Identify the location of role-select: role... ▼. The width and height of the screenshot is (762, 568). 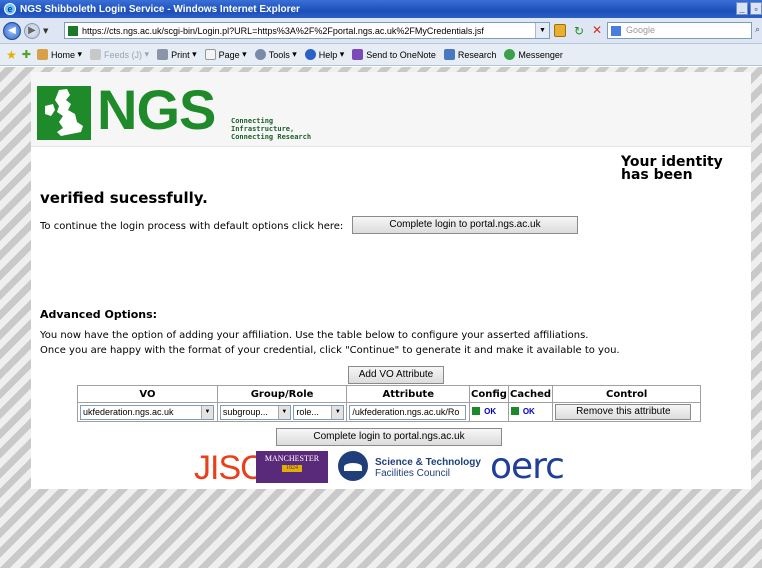
(319, 412).